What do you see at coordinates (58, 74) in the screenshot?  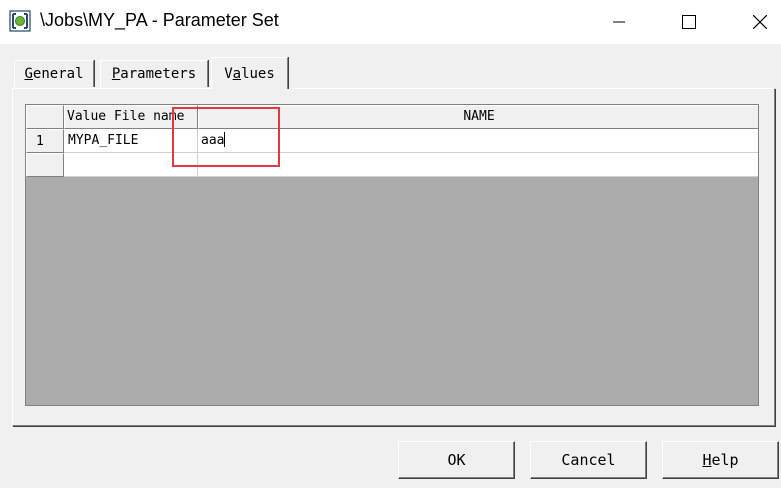 I see `tab-general-label-post: eneral` at bounding box center [58, 74].